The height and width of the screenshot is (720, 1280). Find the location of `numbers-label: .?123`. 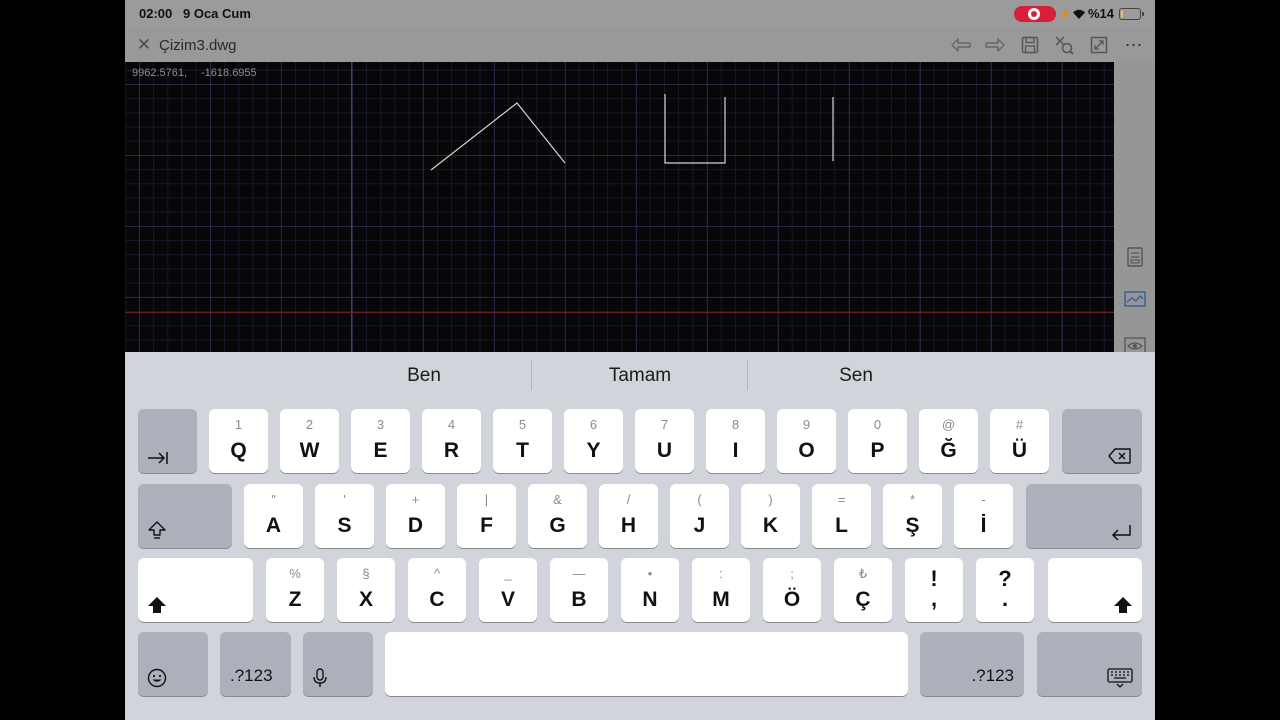

numbers-label: .?123 is located at coordinates (251, 675).